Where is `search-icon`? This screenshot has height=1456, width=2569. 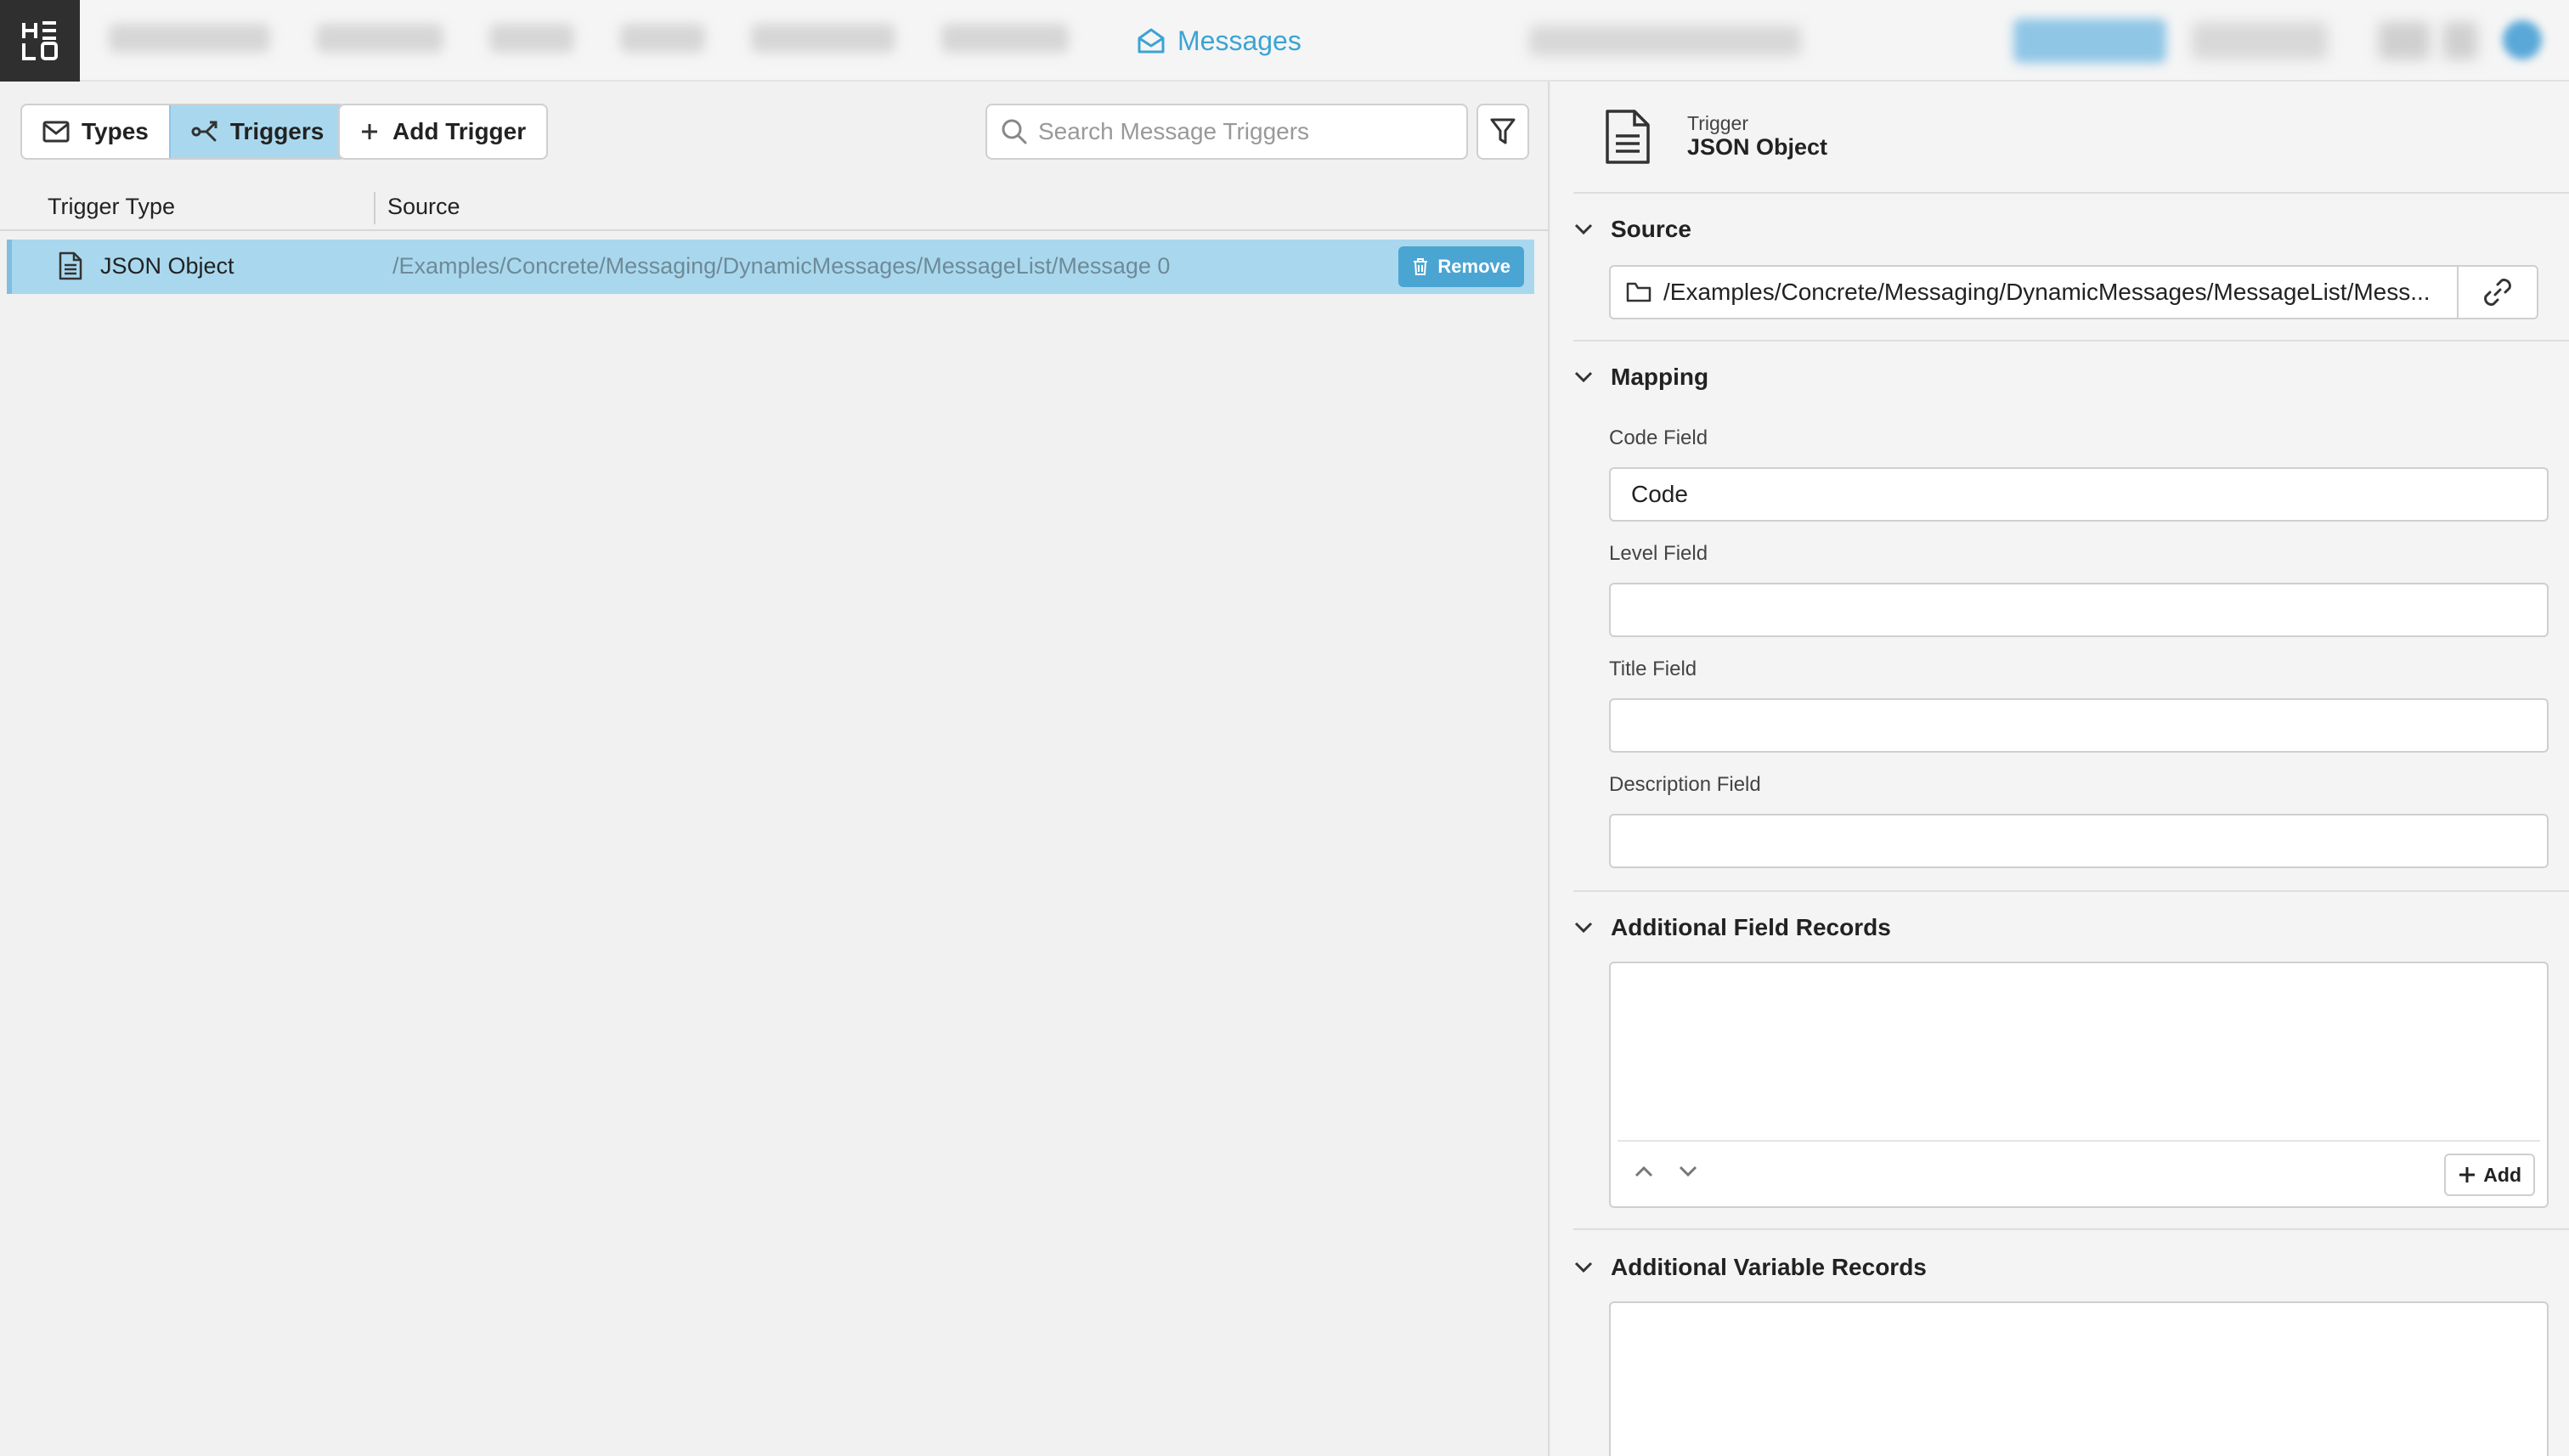 search-icon is located at coordinates (1014, 132).